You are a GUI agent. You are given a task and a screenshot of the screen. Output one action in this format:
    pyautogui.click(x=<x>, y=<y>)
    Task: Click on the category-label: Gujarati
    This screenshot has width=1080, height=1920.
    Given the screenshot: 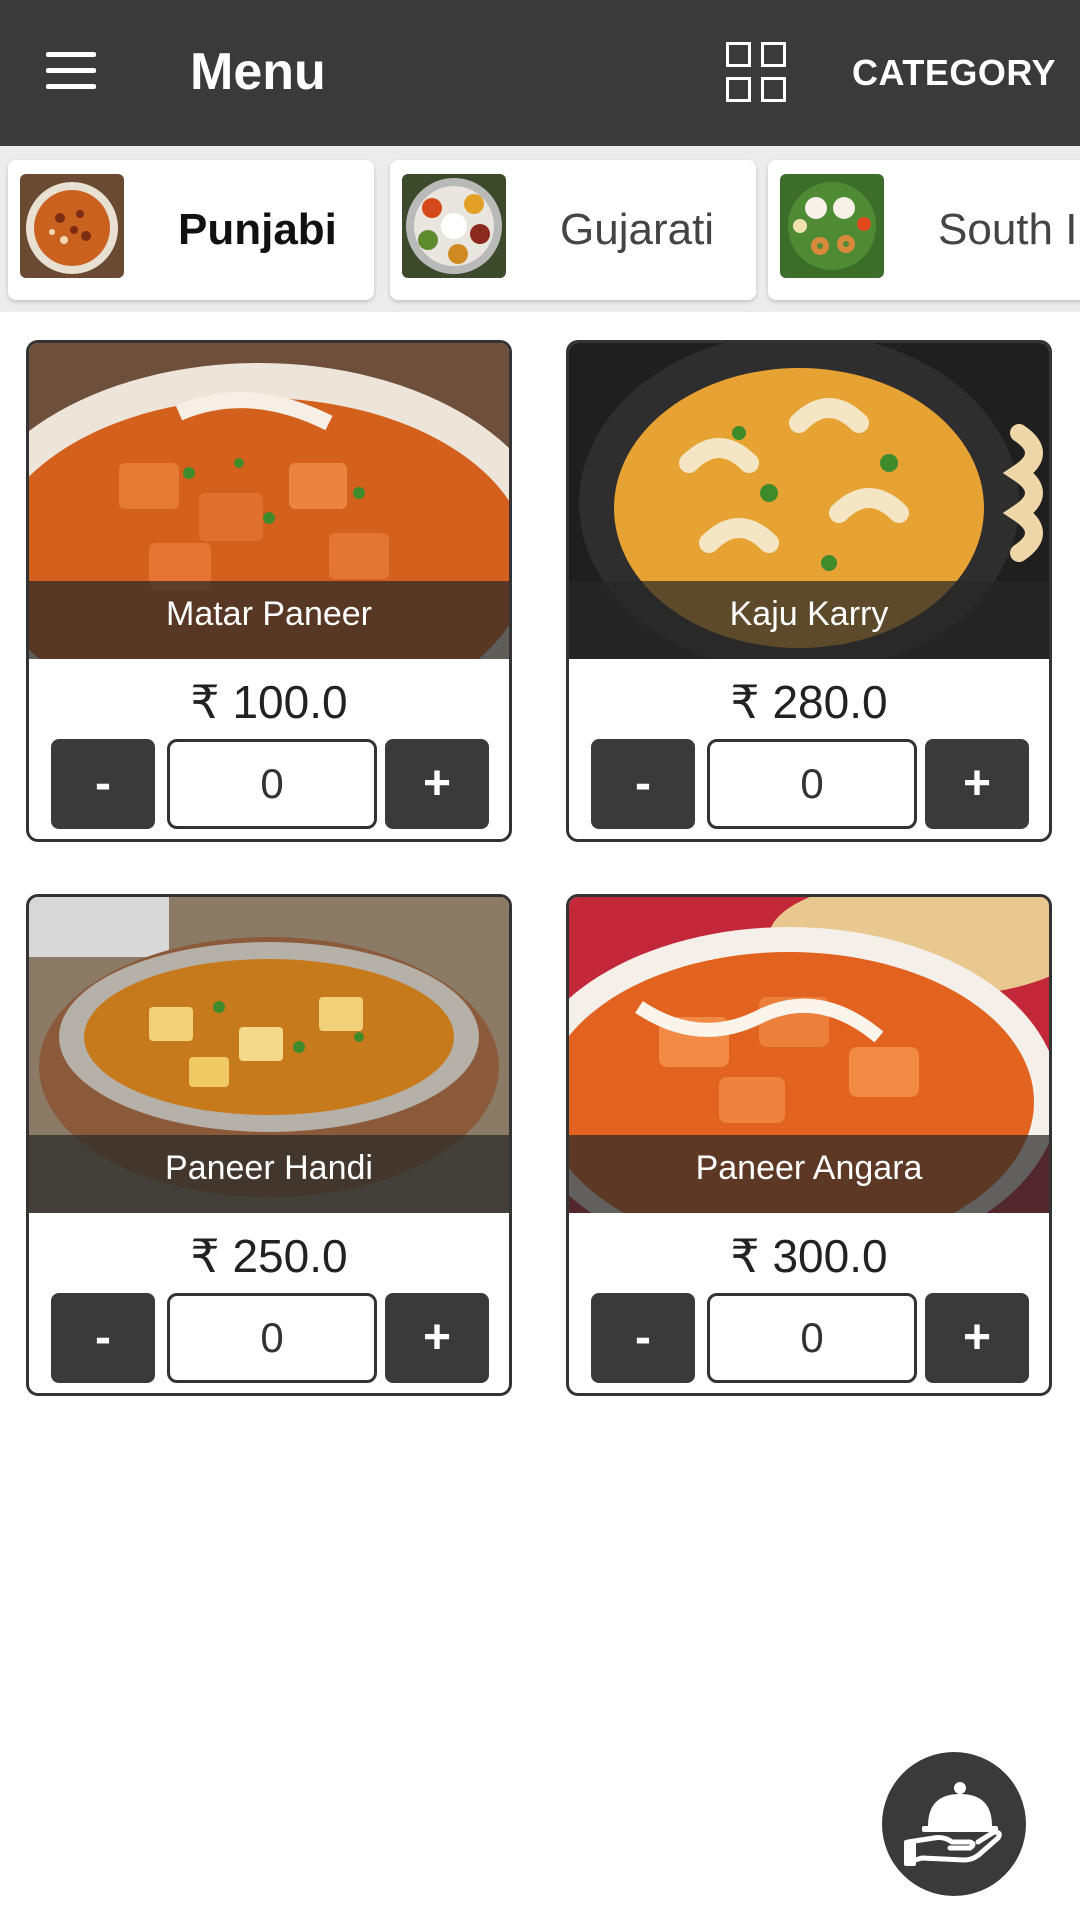 What is the action you would take?
    pyautogui.click(x=637, y=229)
    